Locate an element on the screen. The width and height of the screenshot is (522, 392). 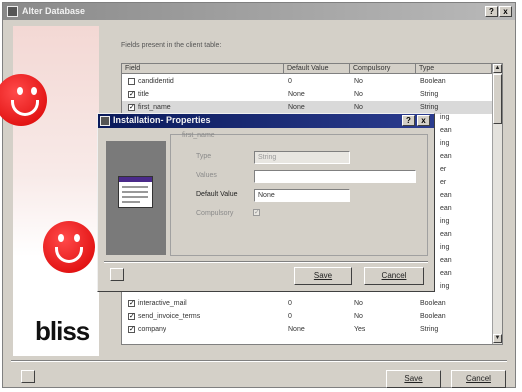
compulsory-label: Compulsory is located at coordinates (215, 213).